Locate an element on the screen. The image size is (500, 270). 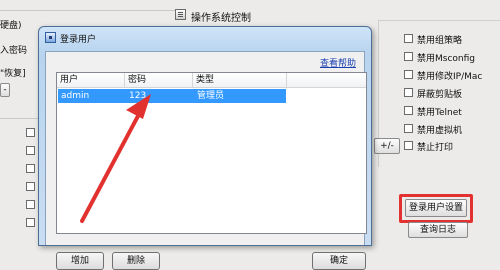
arrow-shape is located at coordinates (115, 158).